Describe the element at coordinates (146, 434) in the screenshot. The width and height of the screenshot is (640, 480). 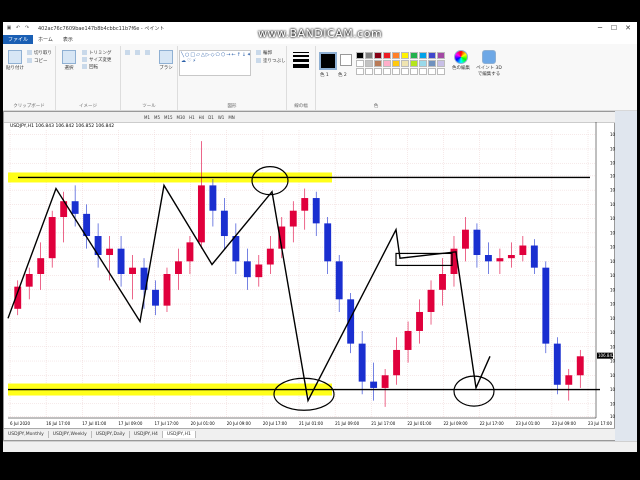
I see `chart-tab: USDJPY,H4` at that location.